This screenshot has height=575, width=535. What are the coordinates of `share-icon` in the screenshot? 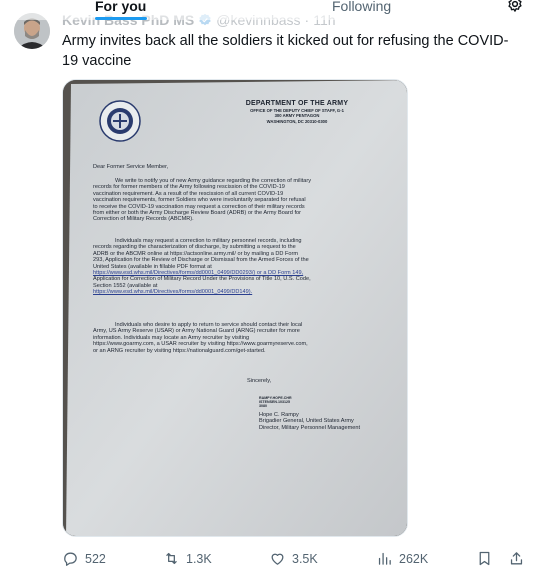 It's located at (516, 558).